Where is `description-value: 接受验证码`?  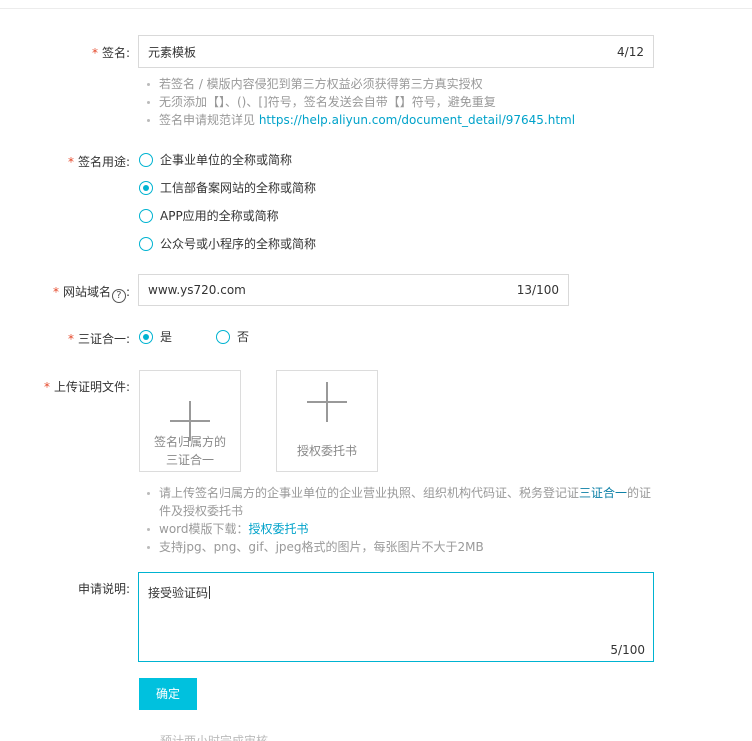 description-value: 接受验证码 is located at coordinates (178, 593).